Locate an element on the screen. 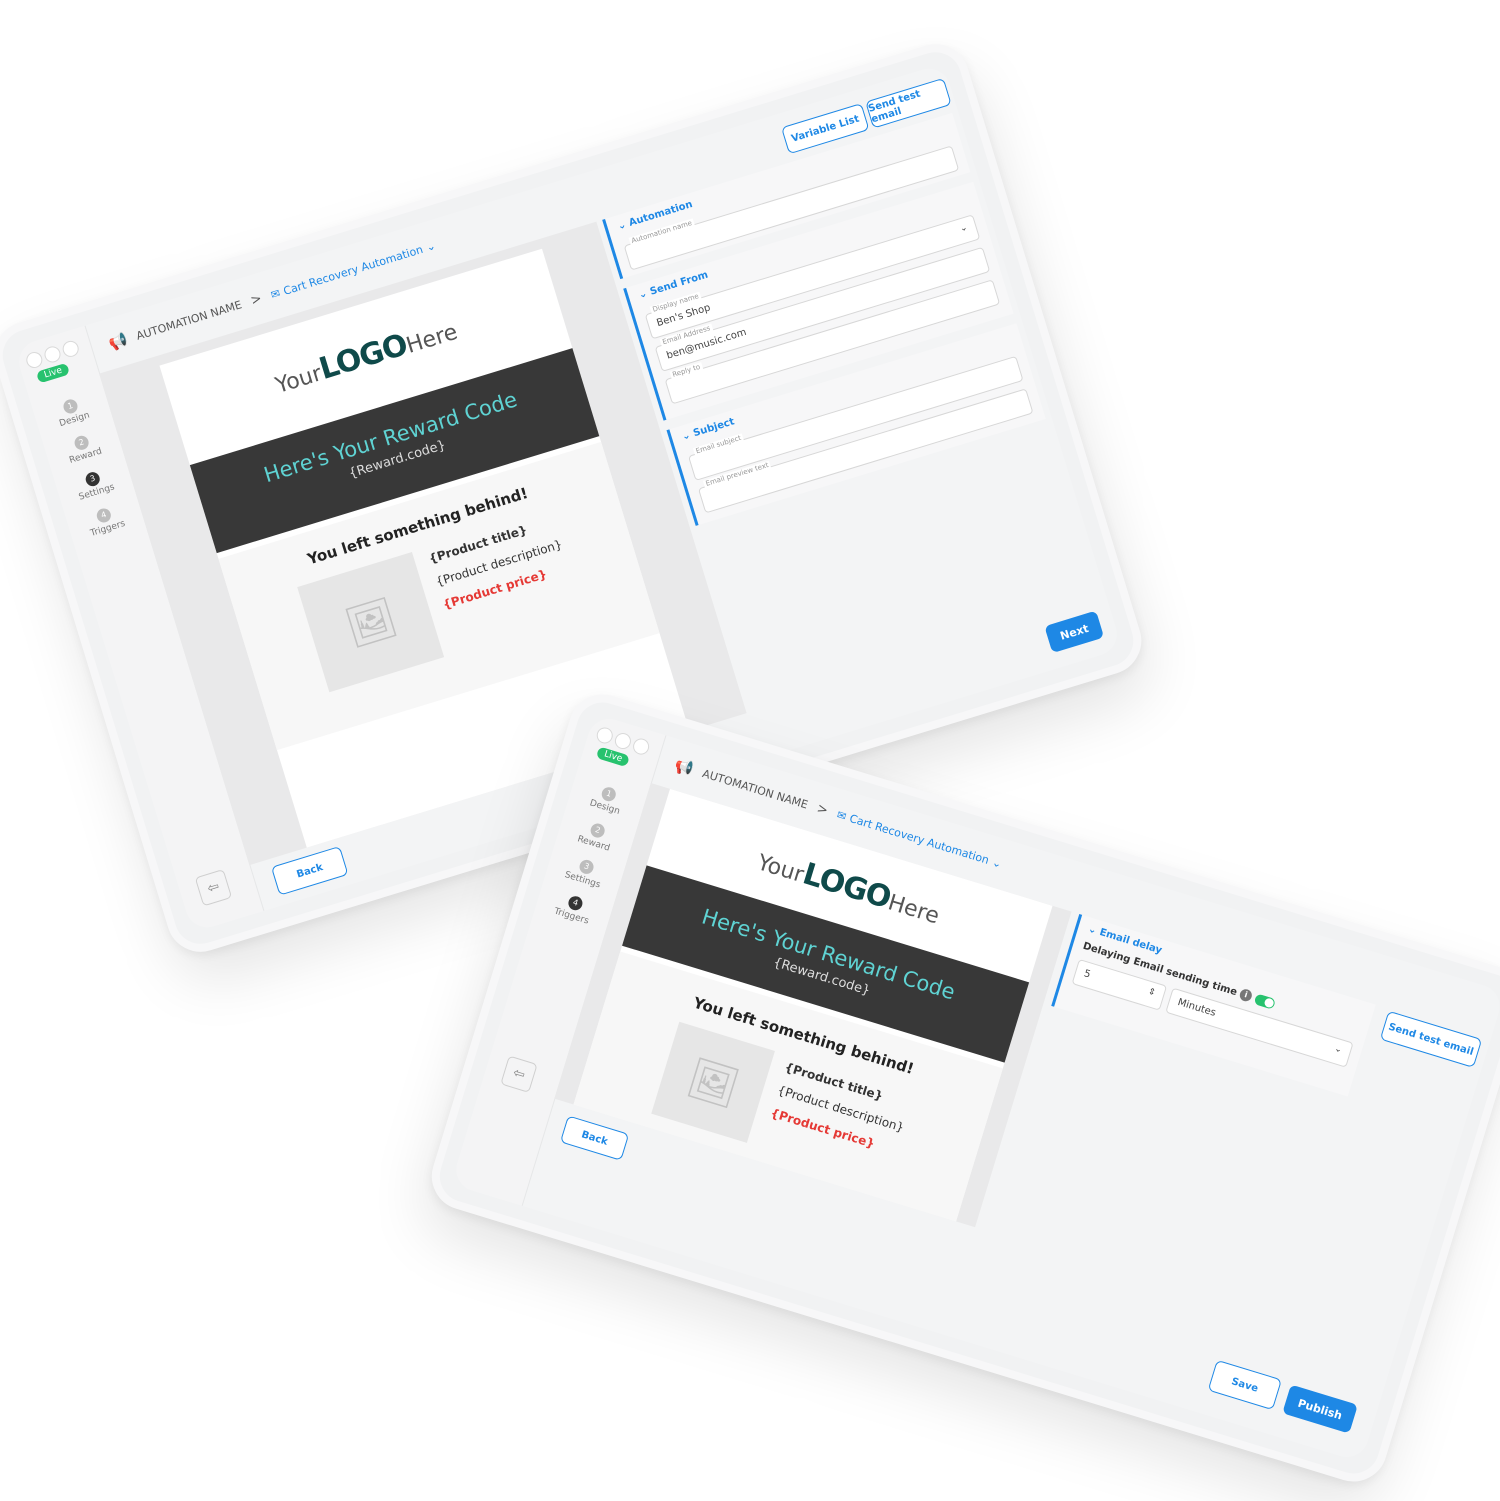  send-from-section-title: Send From is located at coordinates (679, 283).